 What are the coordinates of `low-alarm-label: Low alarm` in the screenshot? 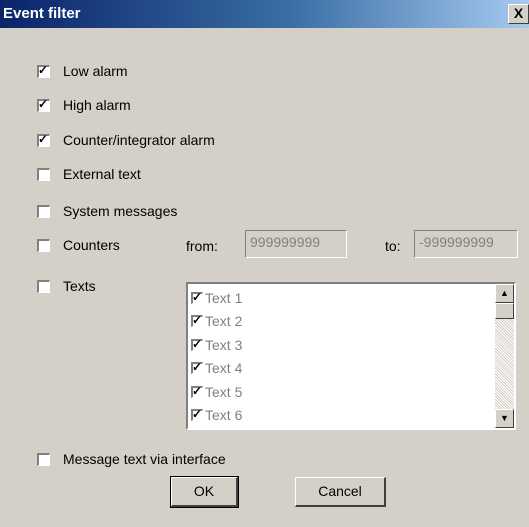 It's located at (95, 71).